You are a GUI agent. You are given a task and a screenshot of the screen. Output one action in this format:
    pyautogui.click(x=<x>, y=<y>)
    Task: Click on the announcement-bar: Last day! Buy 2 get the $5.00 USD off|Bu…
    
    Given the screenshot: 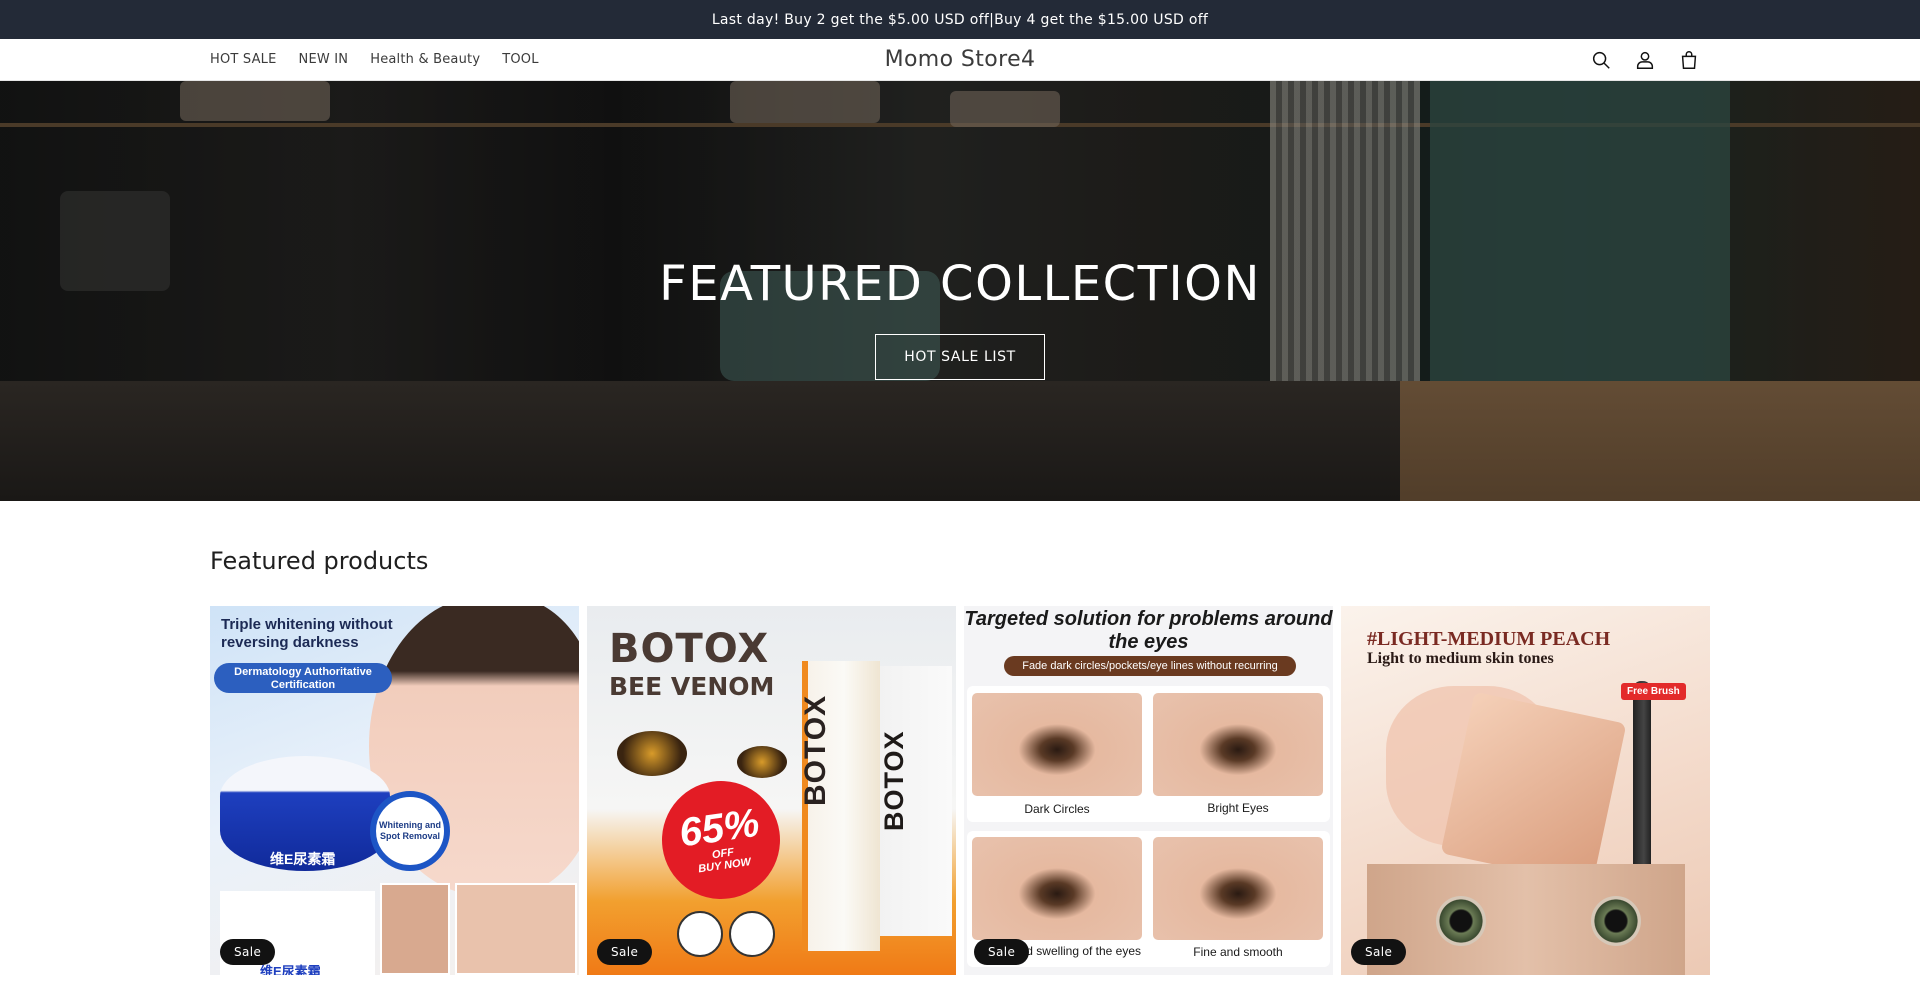 What is the action you would take?
    pyautogui.click(x=960, y=19)
    